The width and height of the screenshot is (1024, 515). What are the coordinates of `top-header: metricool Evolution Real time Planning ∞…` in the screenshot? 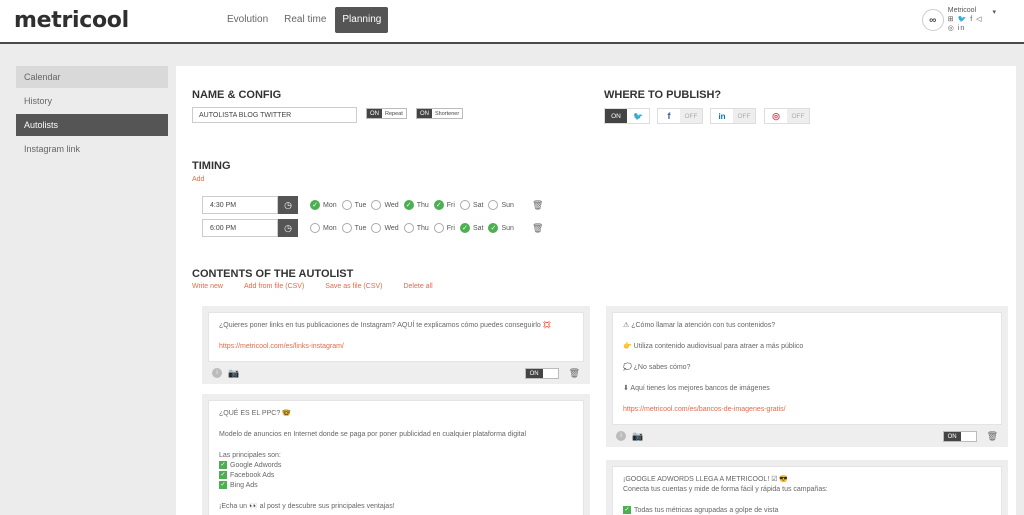 It's located at (512, 22).